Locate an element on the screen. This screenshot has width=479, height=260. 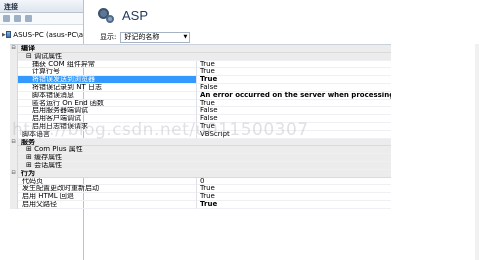
property-name: ⊞ 缓存属性 is located at coordinates (107, 158).